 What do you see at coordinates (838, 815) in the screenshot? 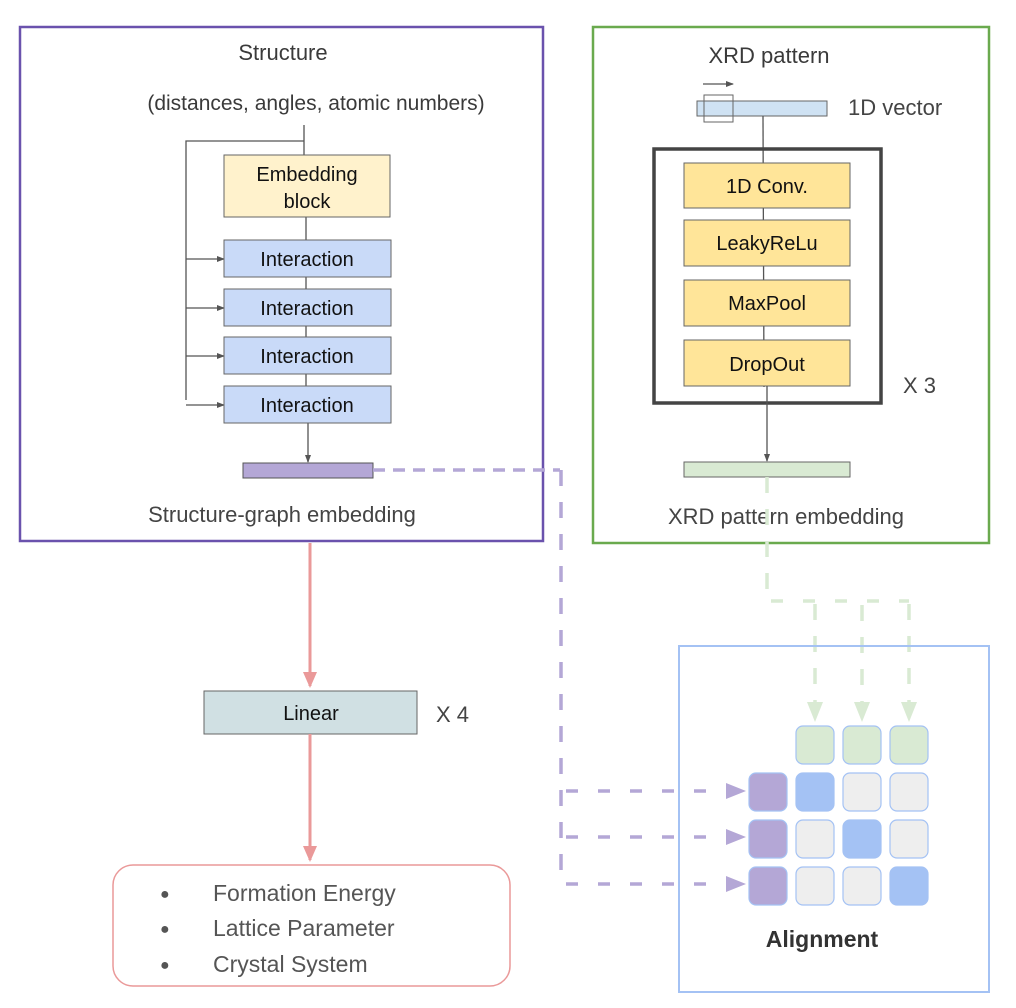
I see `alignment-matrix` at bounding box center [838, 815].